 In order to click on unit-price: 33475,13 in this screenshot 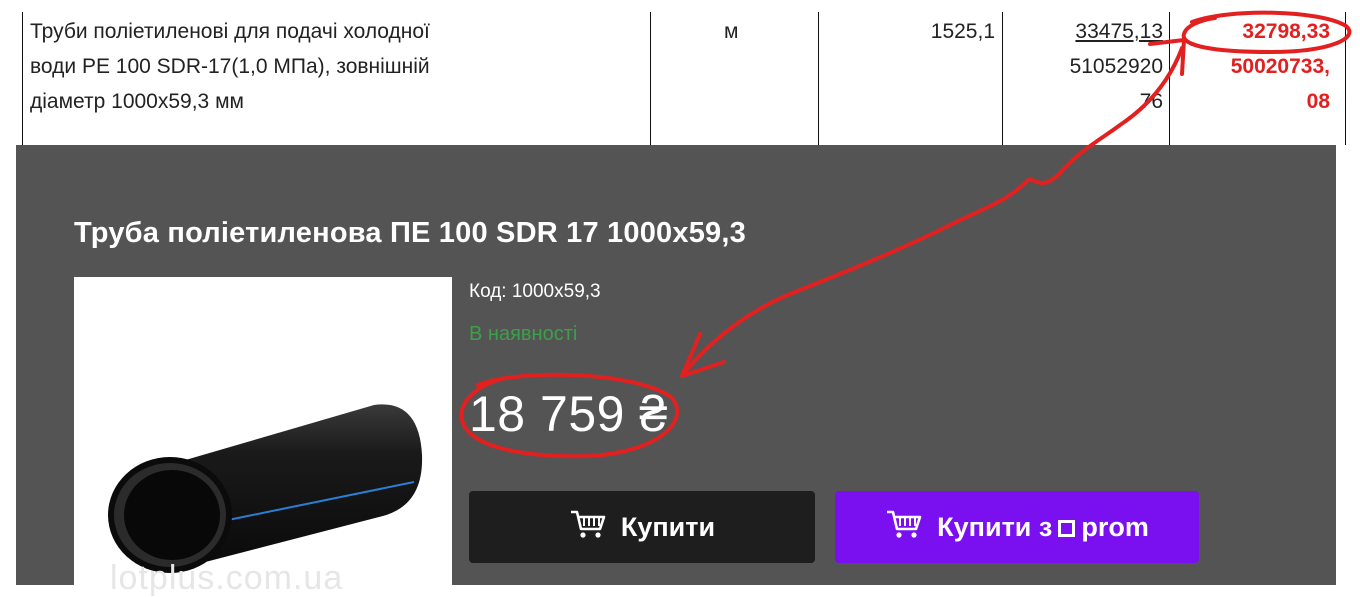, I will do `click(1119, 31)`.